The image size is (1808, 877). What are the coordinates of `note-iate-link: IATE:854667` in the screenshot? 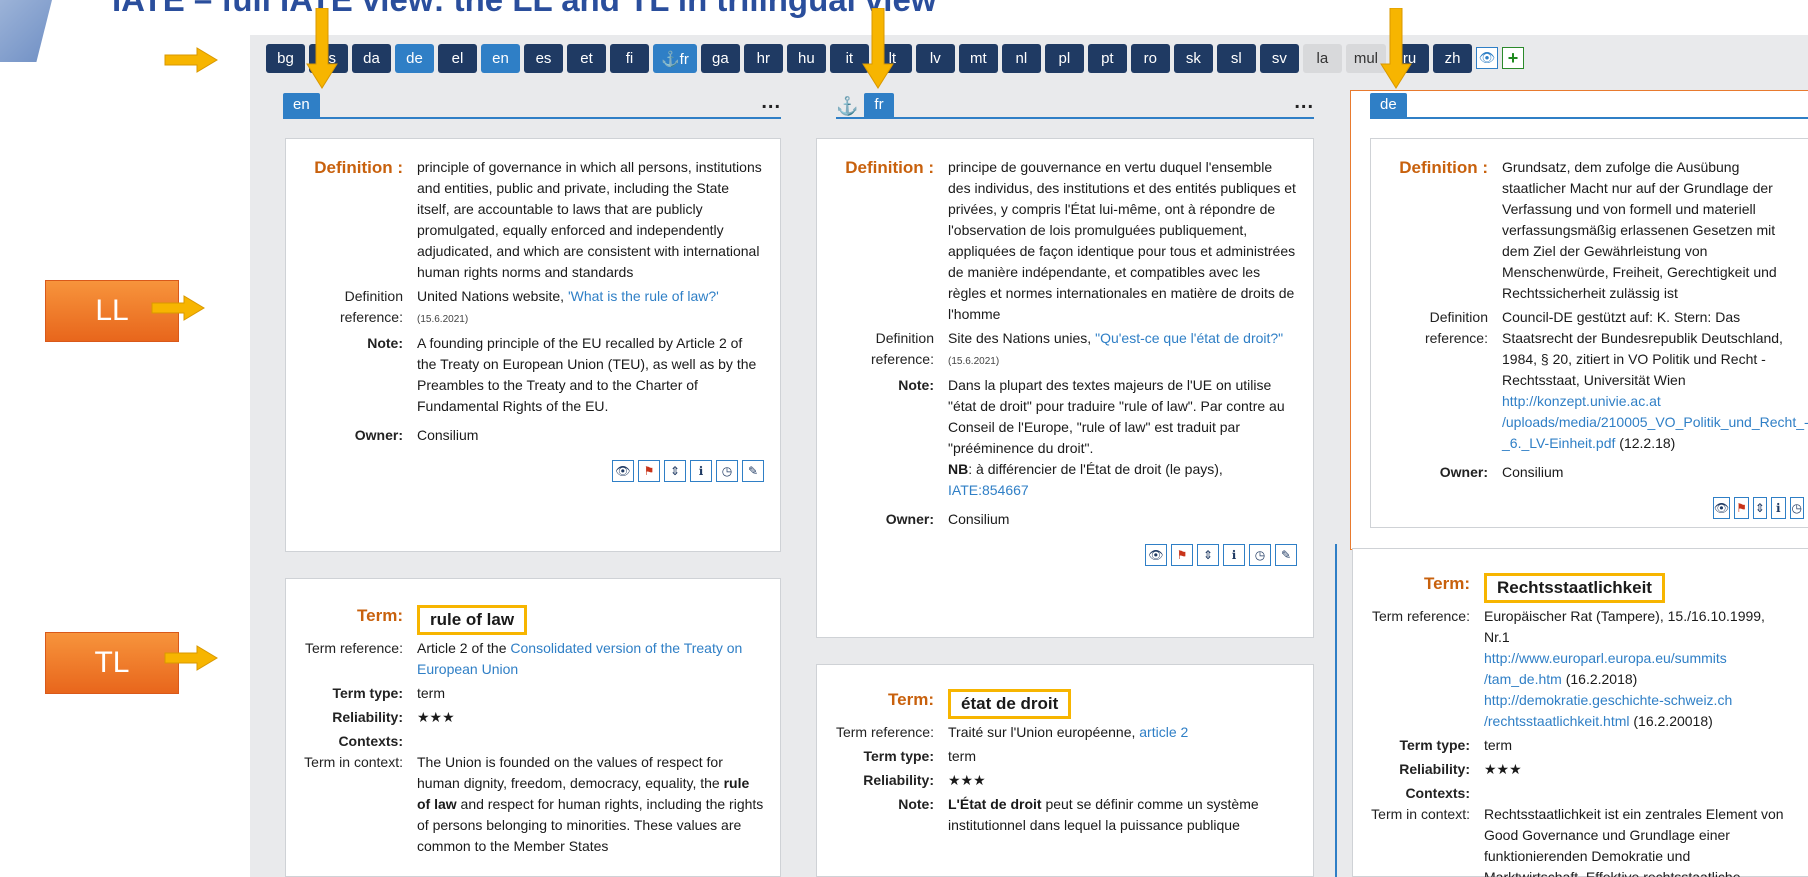 It's located at (988, 490).